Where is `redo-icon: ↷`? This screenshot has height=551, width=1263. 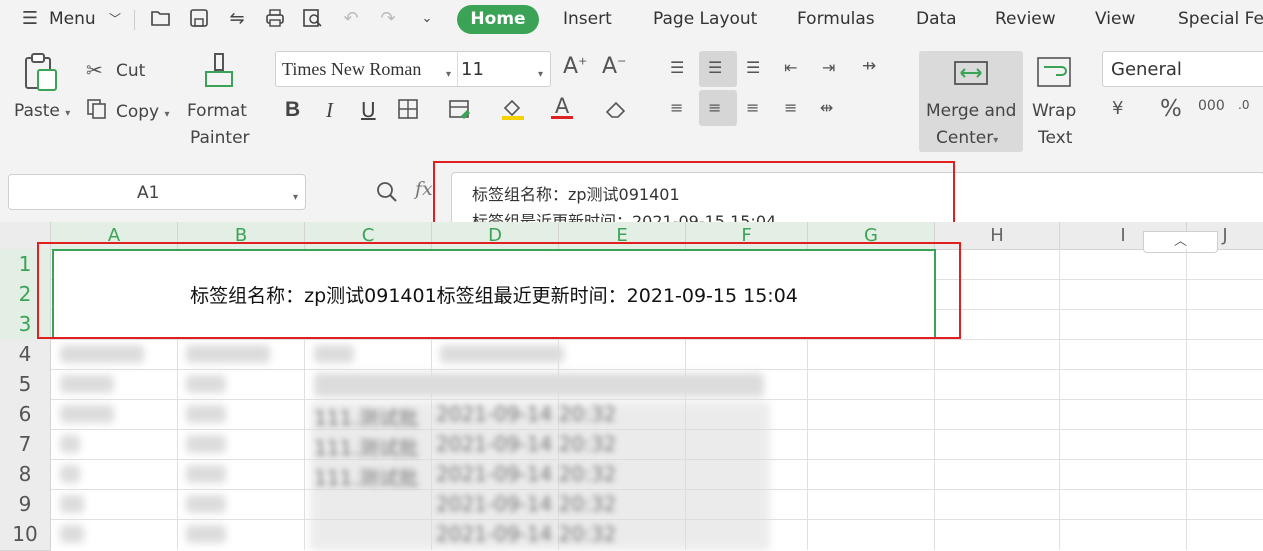 redo-icon: ↷ is located at coordinates (388, 19).